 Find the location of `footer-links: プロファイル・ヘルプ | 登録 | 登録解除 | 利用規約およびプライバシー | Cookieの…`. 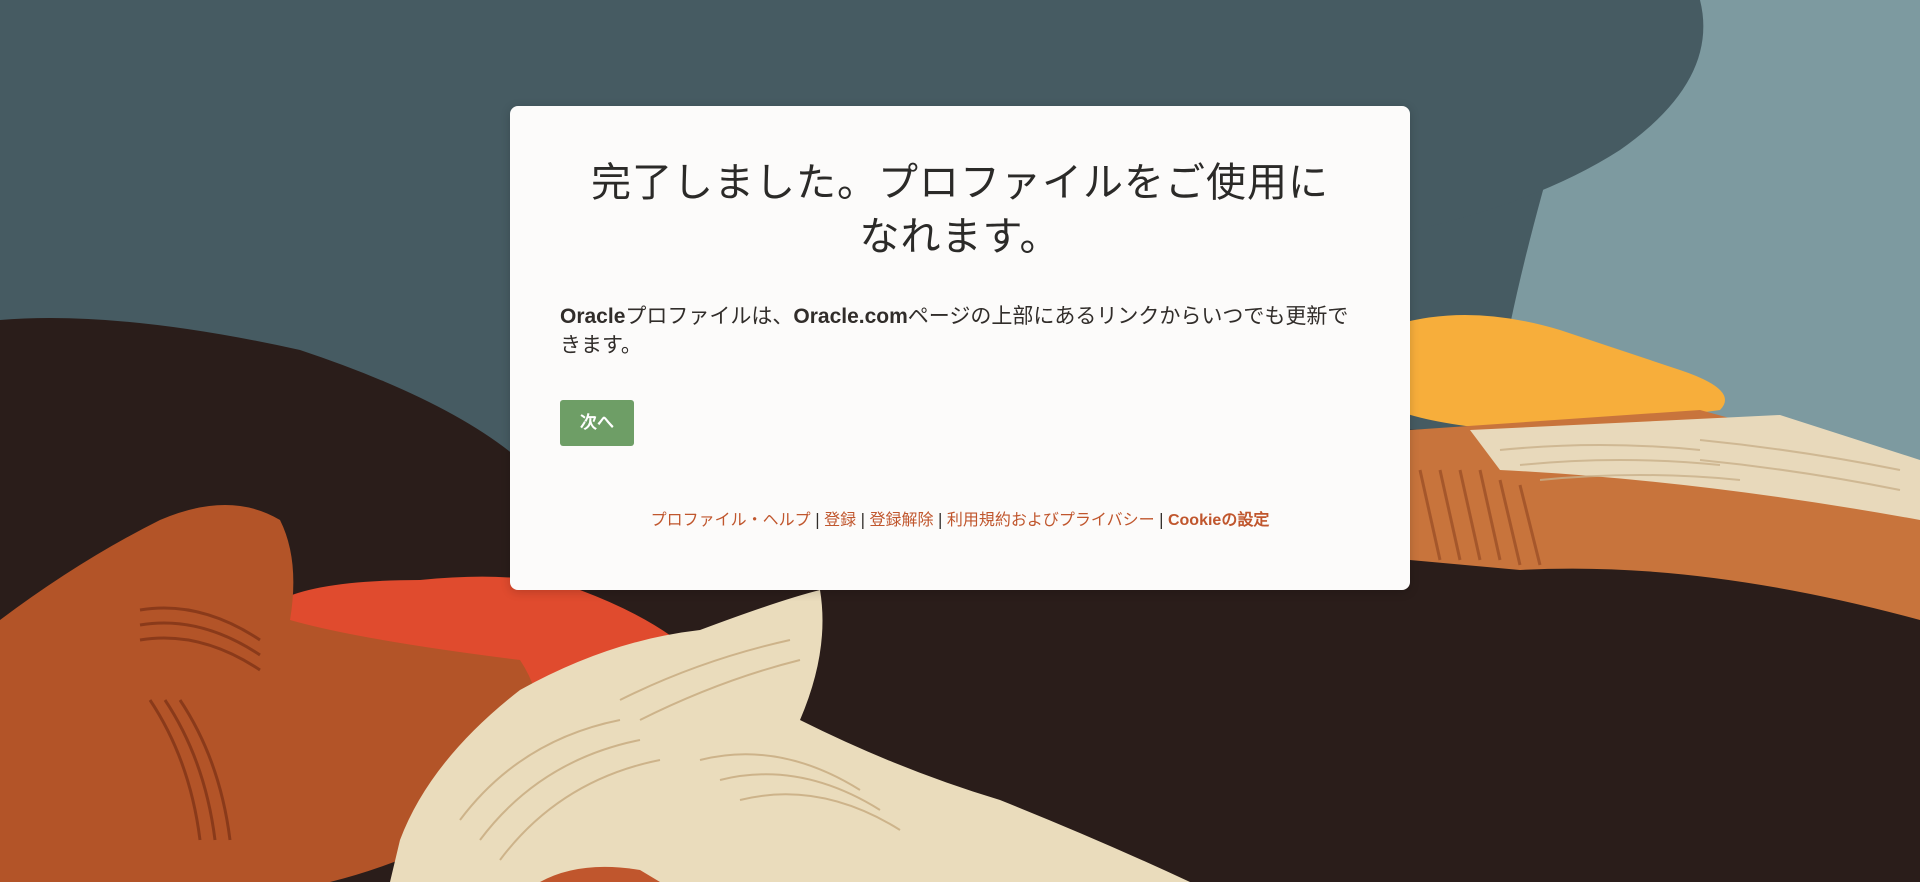

footer-links: プロファイル・ヘルプ | 登録 | 登録解除 | 利用規約およびプライバシー | Cookieの… is located at coordinates (960, 518).